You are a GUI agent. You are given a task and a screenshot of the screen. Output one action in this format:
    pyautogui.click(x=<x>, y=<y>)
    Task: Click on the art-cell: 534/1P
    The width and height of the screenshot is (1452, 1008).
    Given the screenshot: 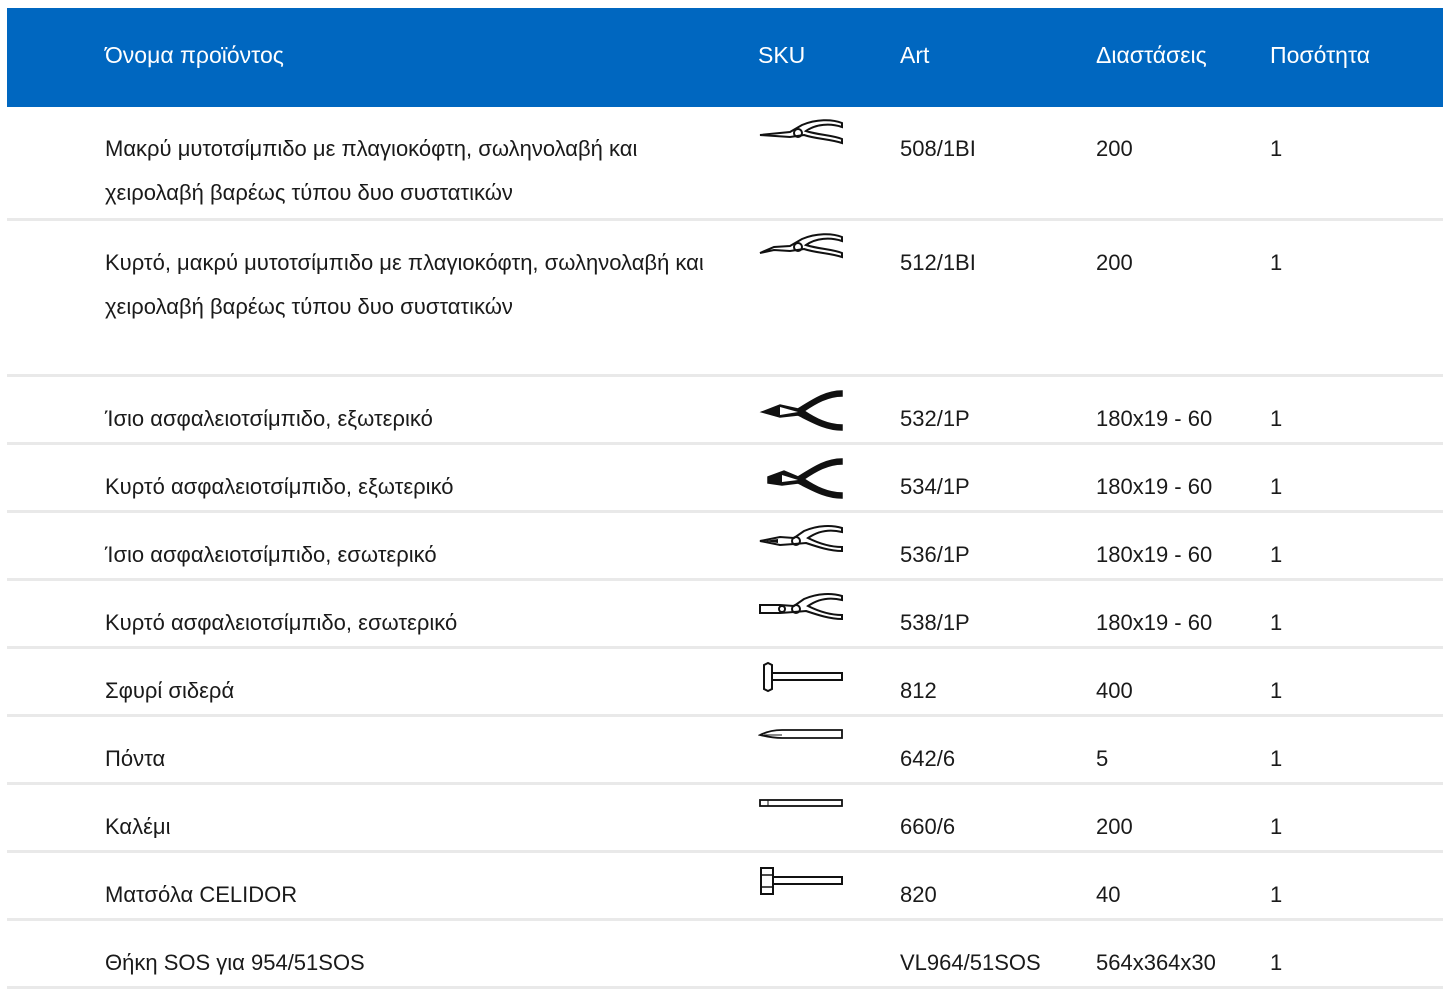 What is the action you would take?
    pyautogui.click(x=935, y=486)
    